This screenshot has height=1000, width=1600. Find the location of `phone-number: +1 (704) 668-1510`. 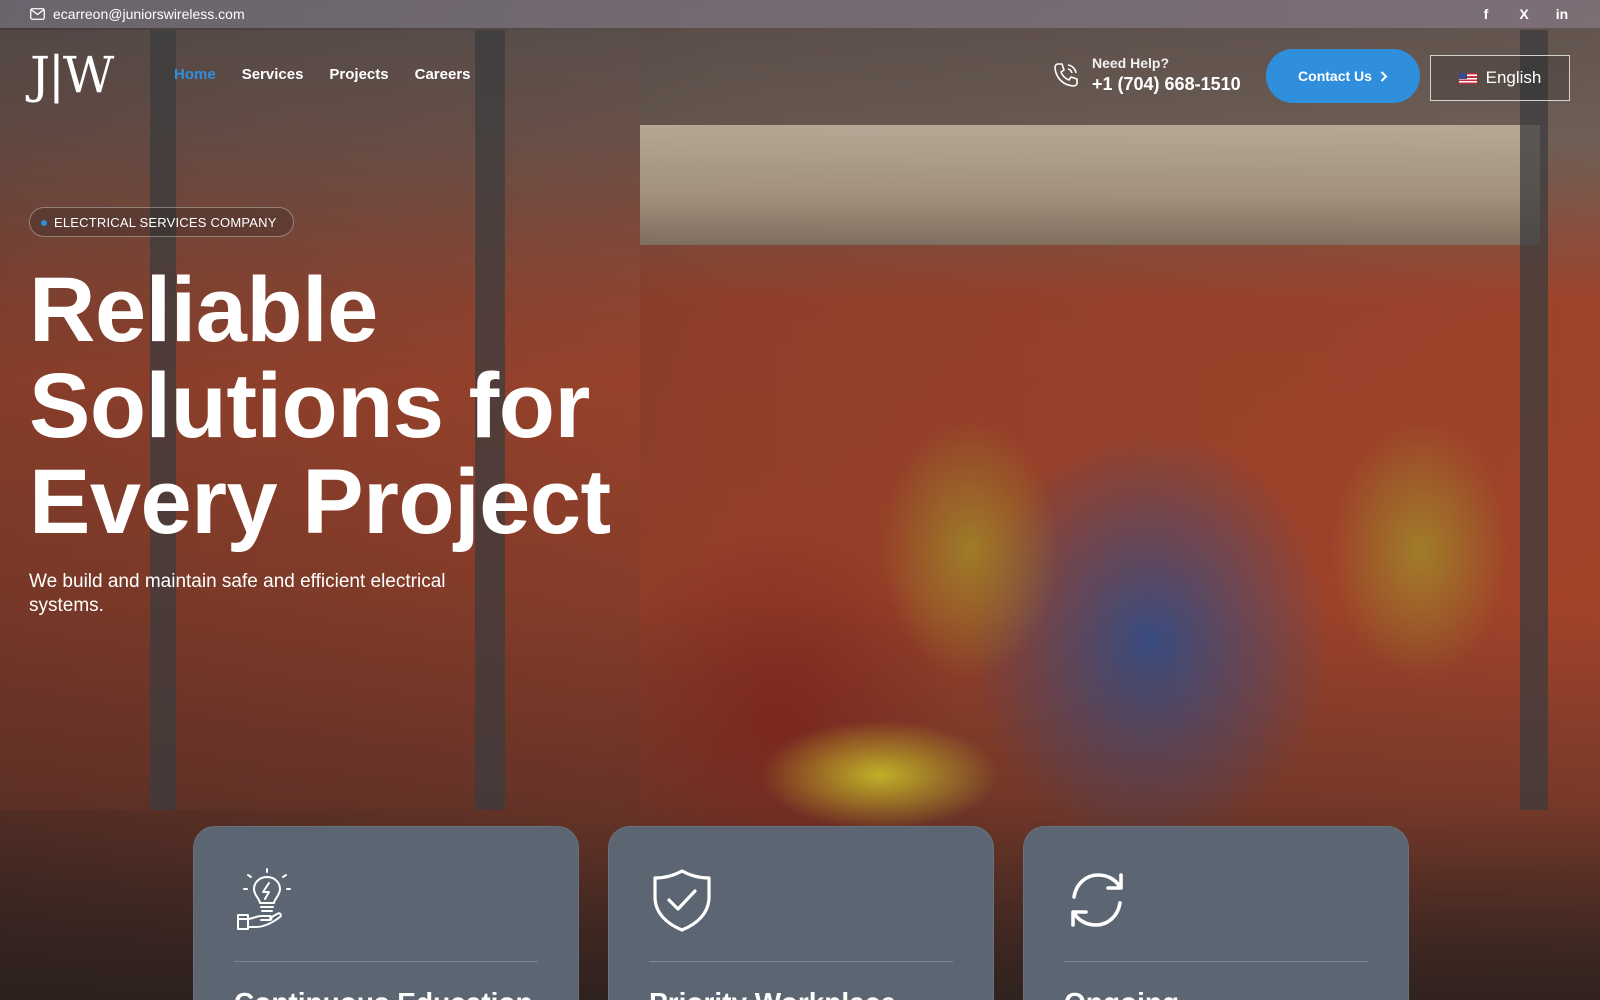

phone-number: +1 (704) 668-1510 is located at coordinates (1166, 84).